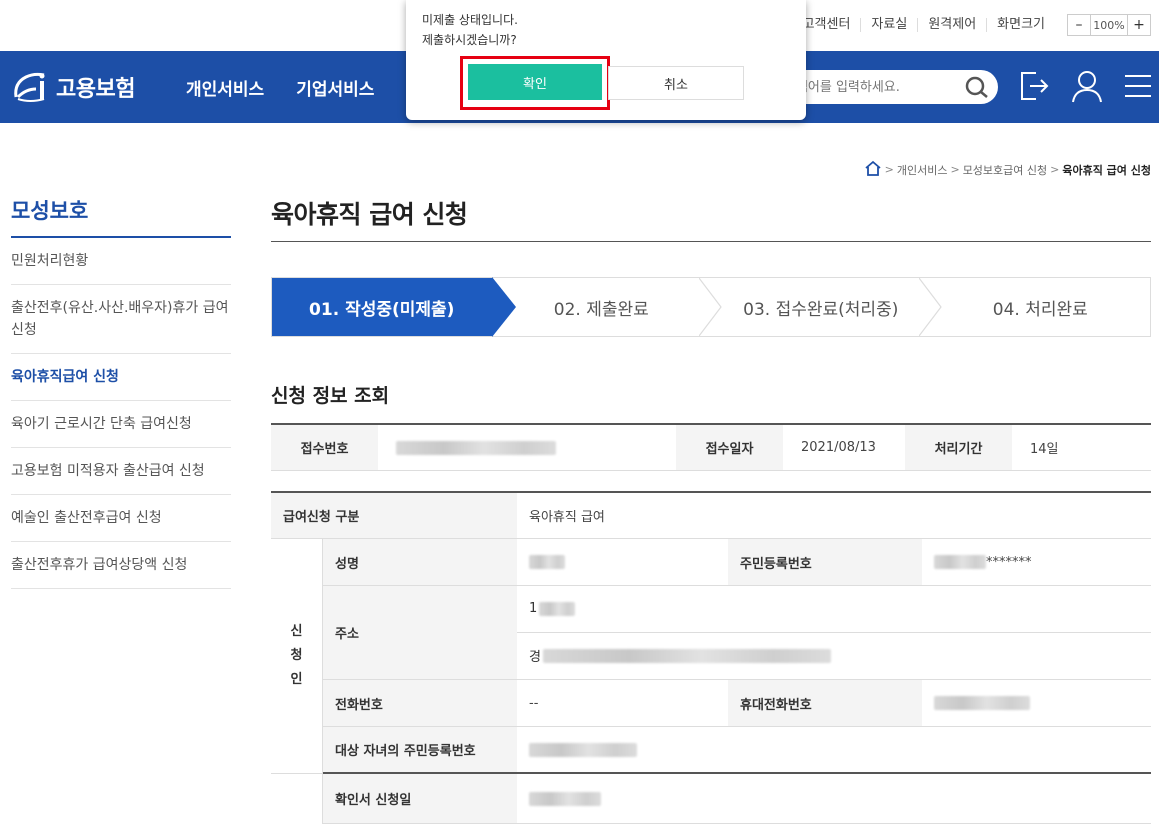  I want to click on step-3: 03. 접수완료(처리중), so click(826, 307).